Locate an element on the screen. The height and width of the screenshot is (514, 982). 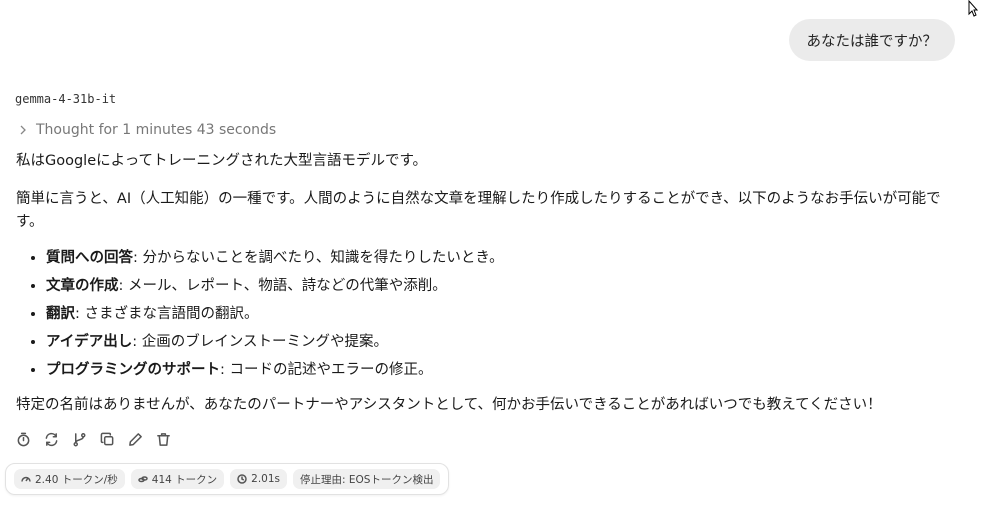
edit-icon is located at coordinates (136, 440).